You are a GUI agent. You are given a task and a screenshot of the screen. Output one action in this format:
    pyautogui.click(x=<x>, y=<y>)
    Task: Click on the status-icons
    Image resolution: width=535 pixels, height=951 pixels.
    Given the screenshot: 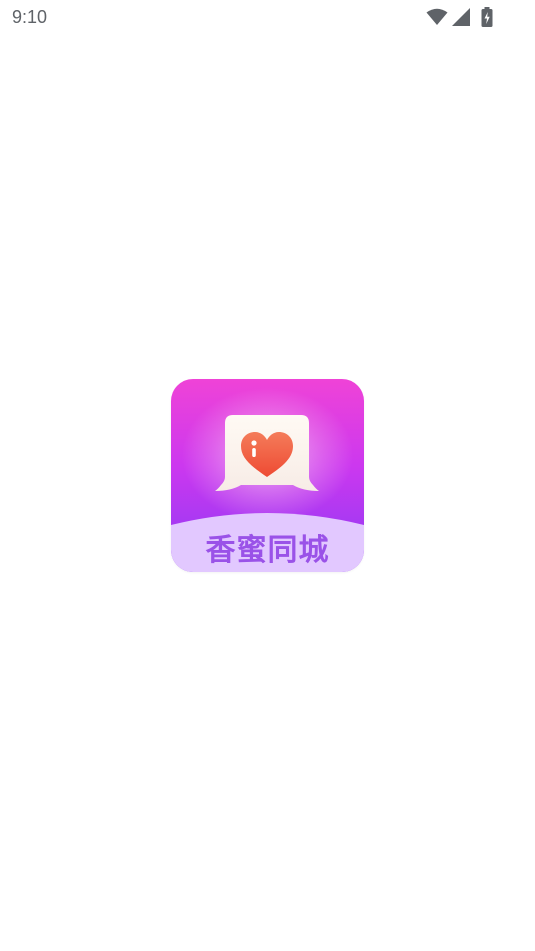 What is the action you would take?
    pyautogui.click(x=461, y=18)
    